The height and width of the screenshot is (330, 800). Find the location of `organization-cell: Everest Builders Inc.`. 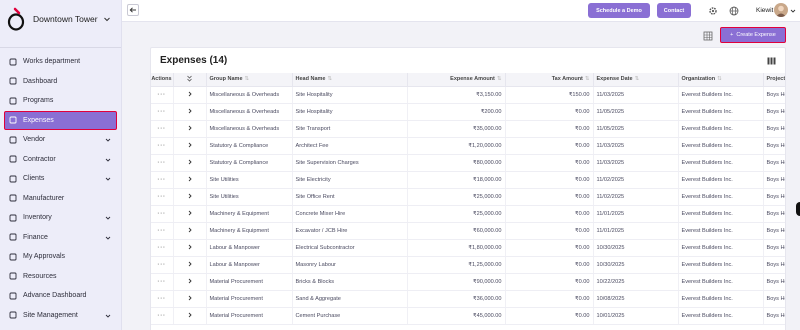

organization-cell: Everest Builders Inc. is located at coordinates (721, 146).